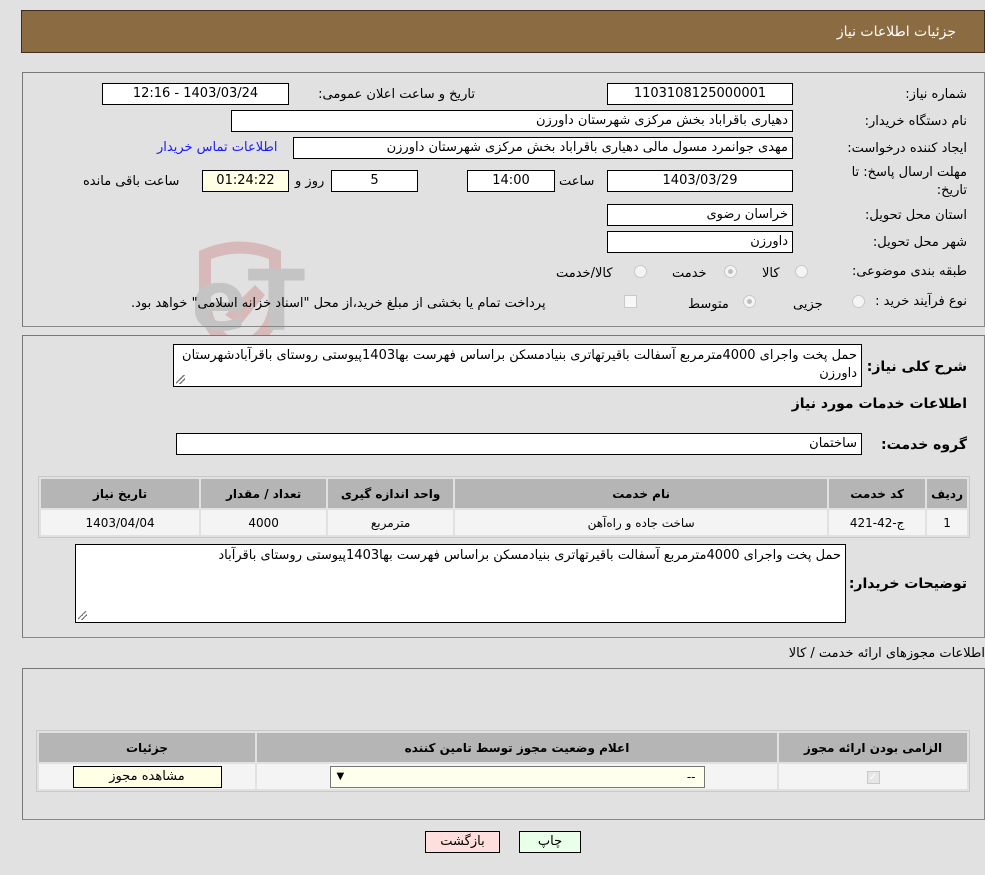  Describe the element at coordinates (916, 215) in the screenshot. I see `delivery-province-label: استان محل تحویل:` at that location.